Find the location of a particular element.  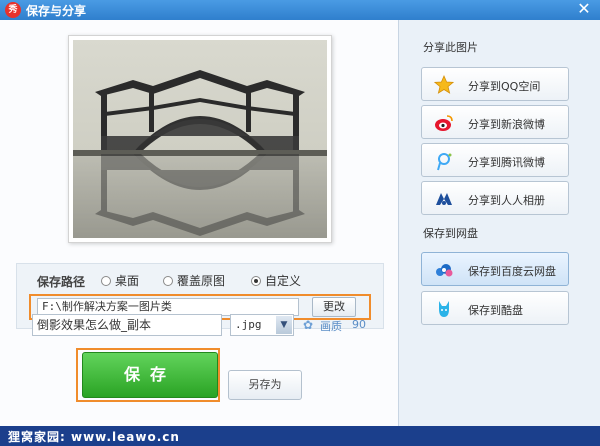

share-tencent-weibo-label: 分享到腾讯微博 is located at coordinates (506, 162).